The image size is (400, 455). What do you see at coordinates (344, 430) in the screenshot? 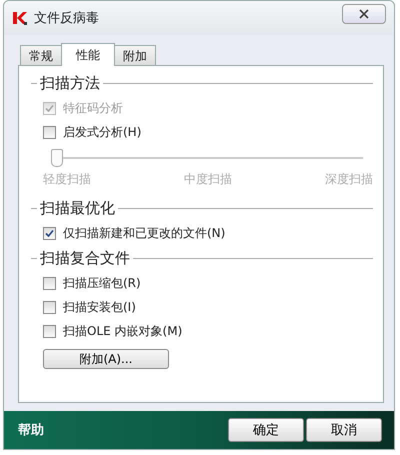
I see `dialog-button: 取消` at bounding box center [344, 430].